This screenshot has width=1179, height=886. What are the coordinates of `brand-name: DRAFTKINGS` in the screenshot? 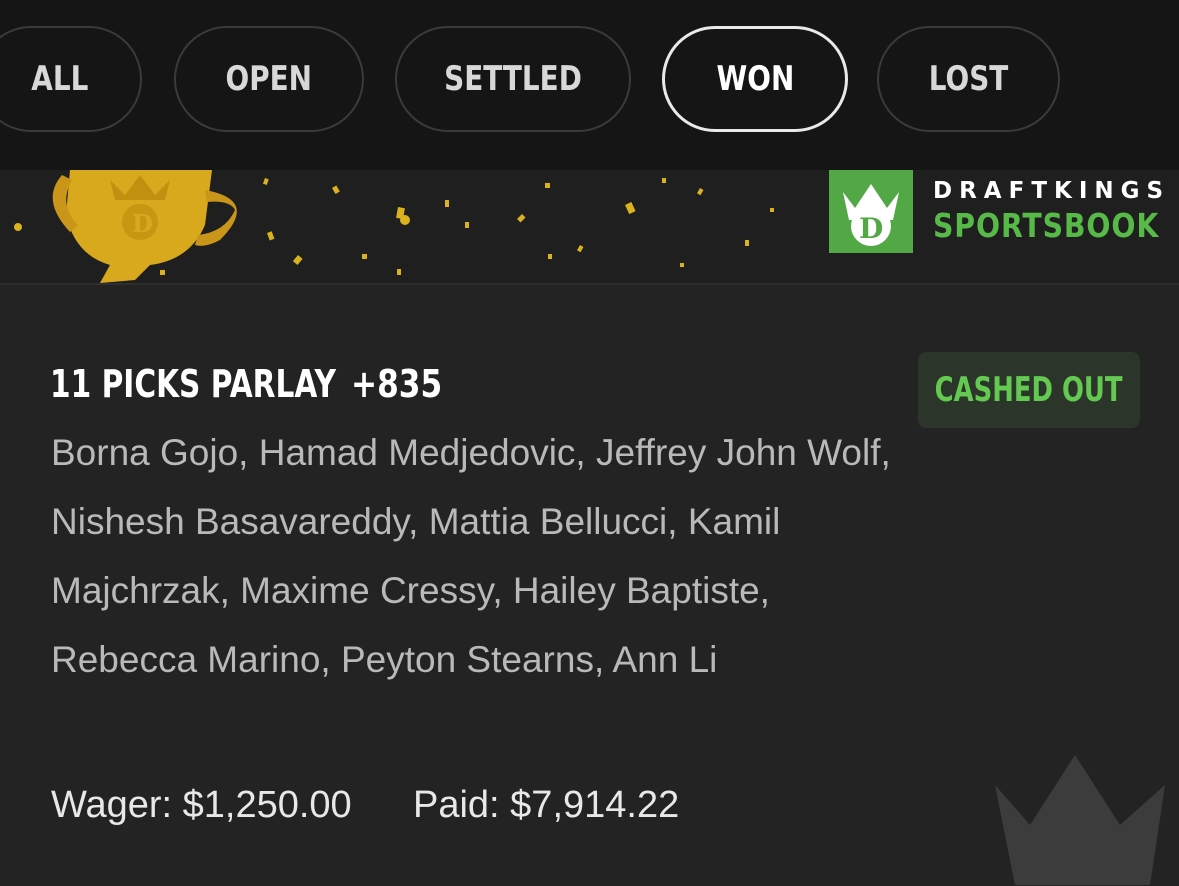 It's located at (1052, 191).